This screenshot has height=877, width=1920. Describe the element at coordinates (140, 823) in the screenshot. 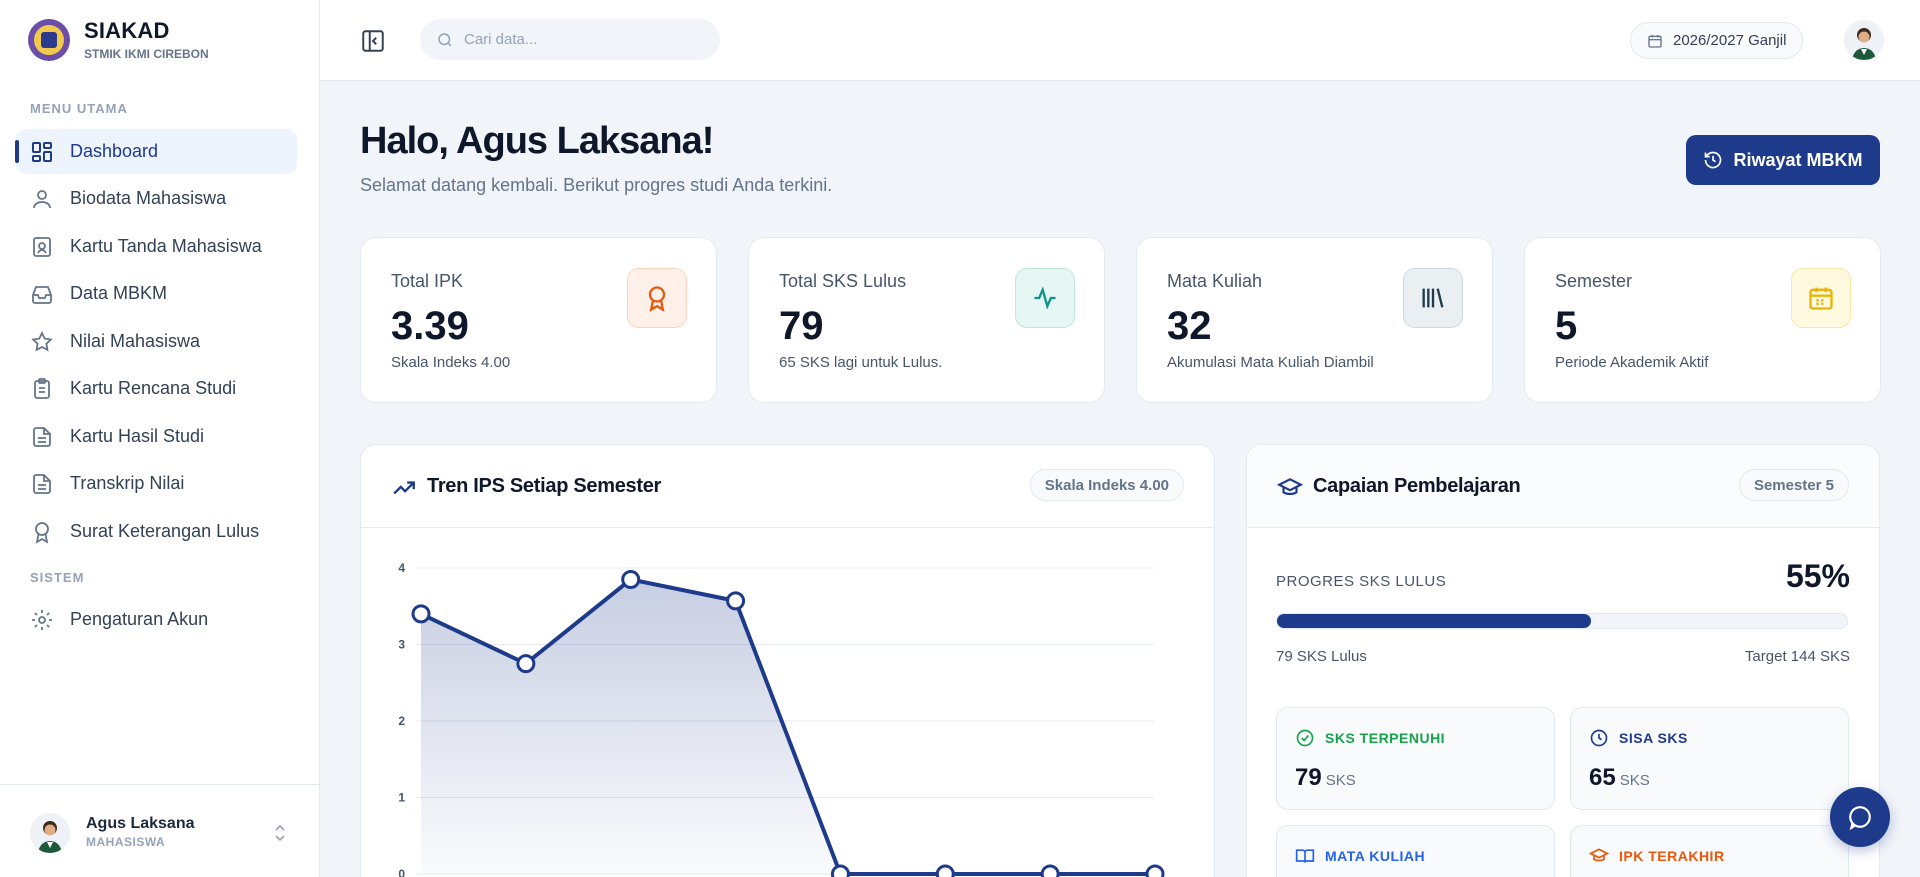

I see `profile-name: Agus Laksana` at that location.